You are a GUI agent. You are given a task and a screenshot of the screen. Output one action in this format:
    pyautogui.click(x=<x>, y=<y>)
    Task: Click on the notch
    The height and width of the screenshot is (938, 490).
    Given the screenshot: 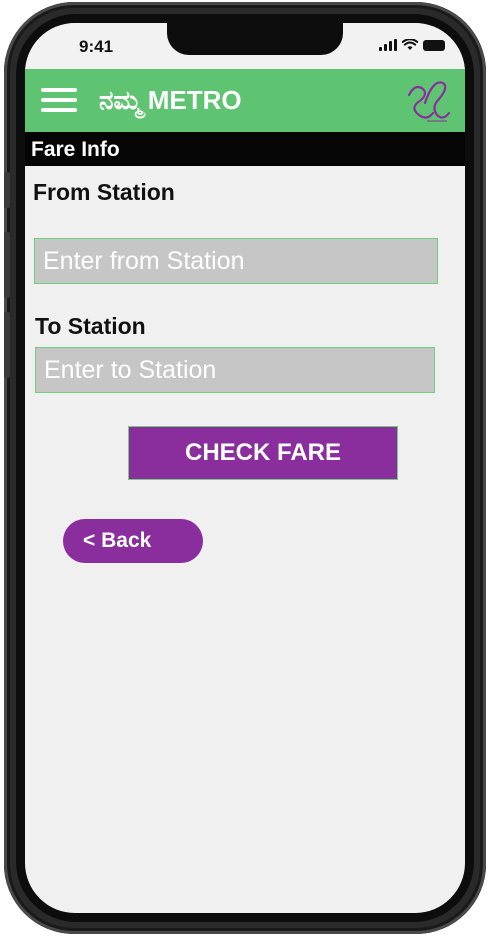 What is the action you would take?
    pyautogui.click(x=255, y=39)
    